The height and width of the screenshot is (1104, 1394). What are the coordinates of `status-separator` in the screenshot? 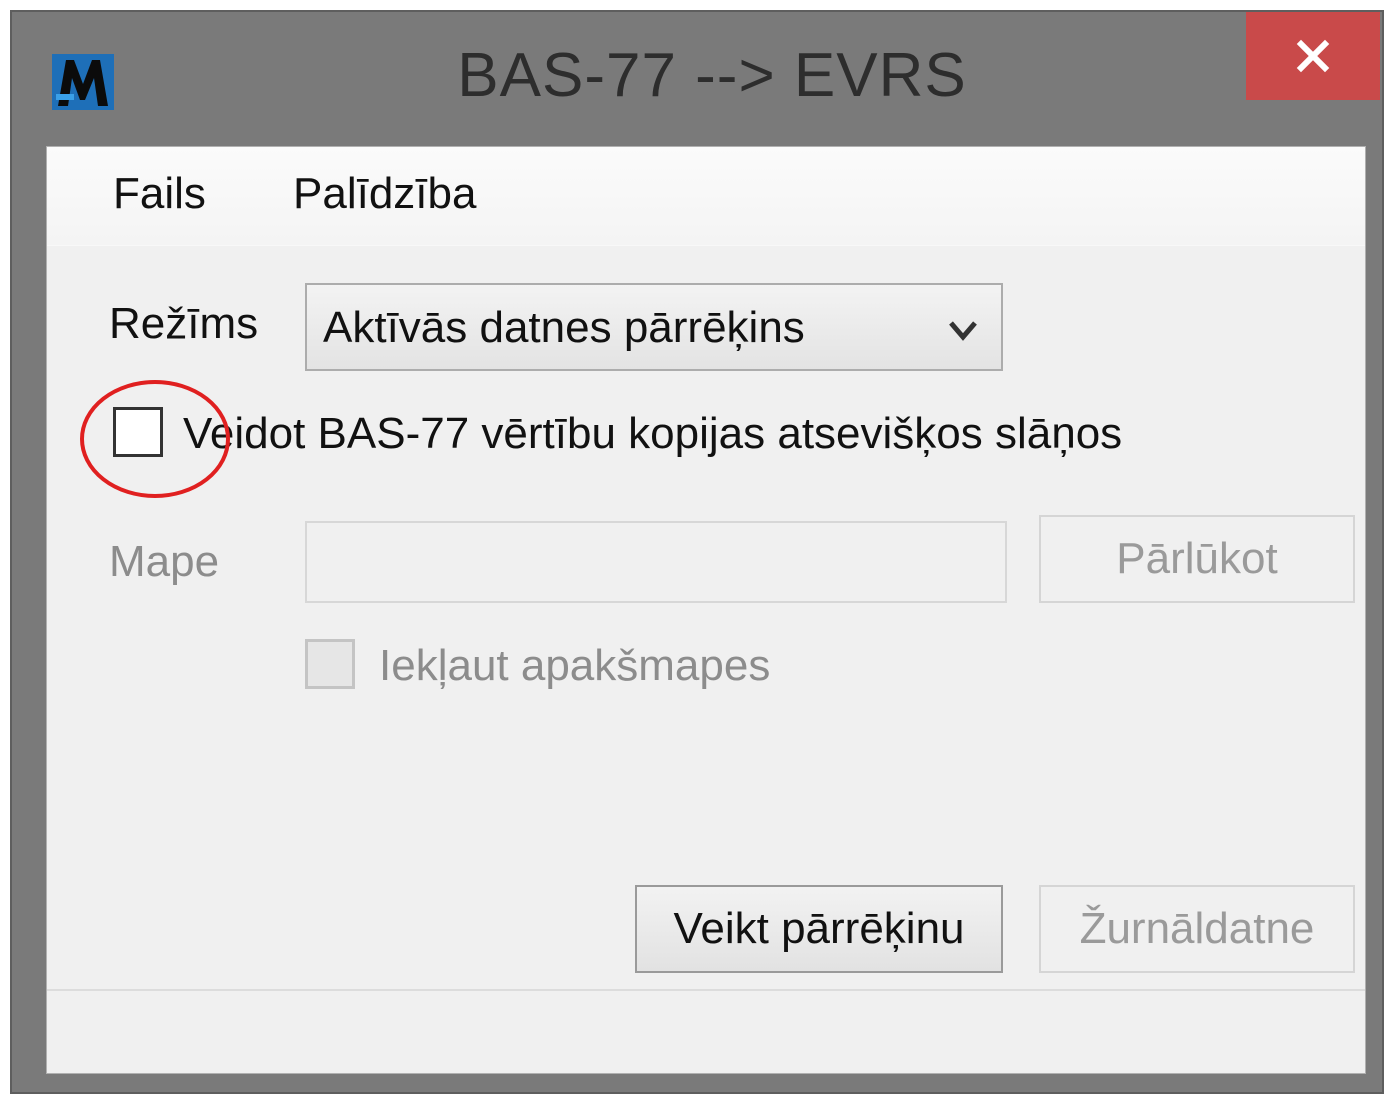 It's located at (706, 990).